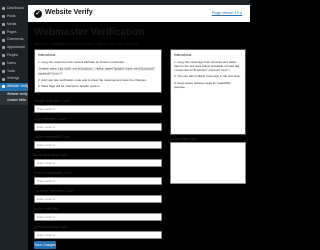  I want to click on pin-icon, so click(3, 17).